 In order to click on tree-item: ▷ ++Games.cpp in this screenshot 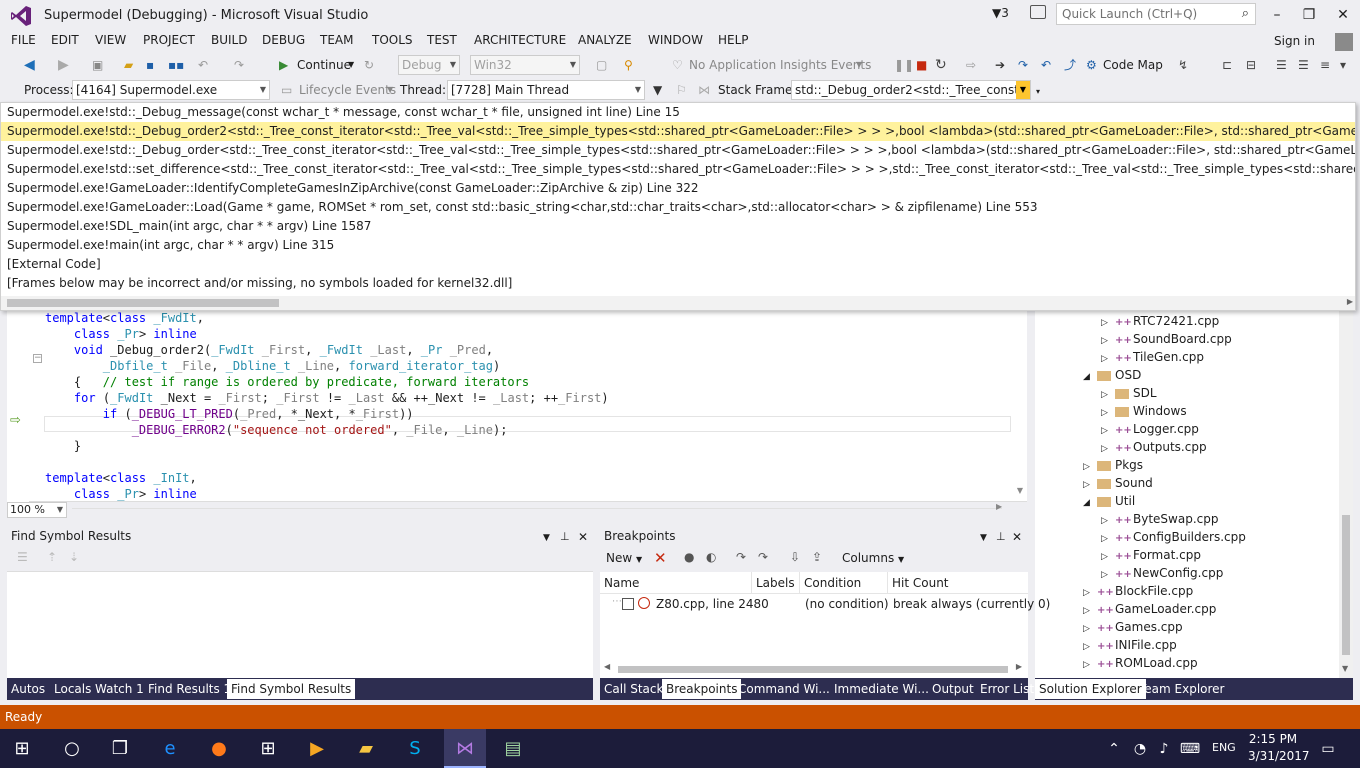, I will do `click(1133, 627)`.